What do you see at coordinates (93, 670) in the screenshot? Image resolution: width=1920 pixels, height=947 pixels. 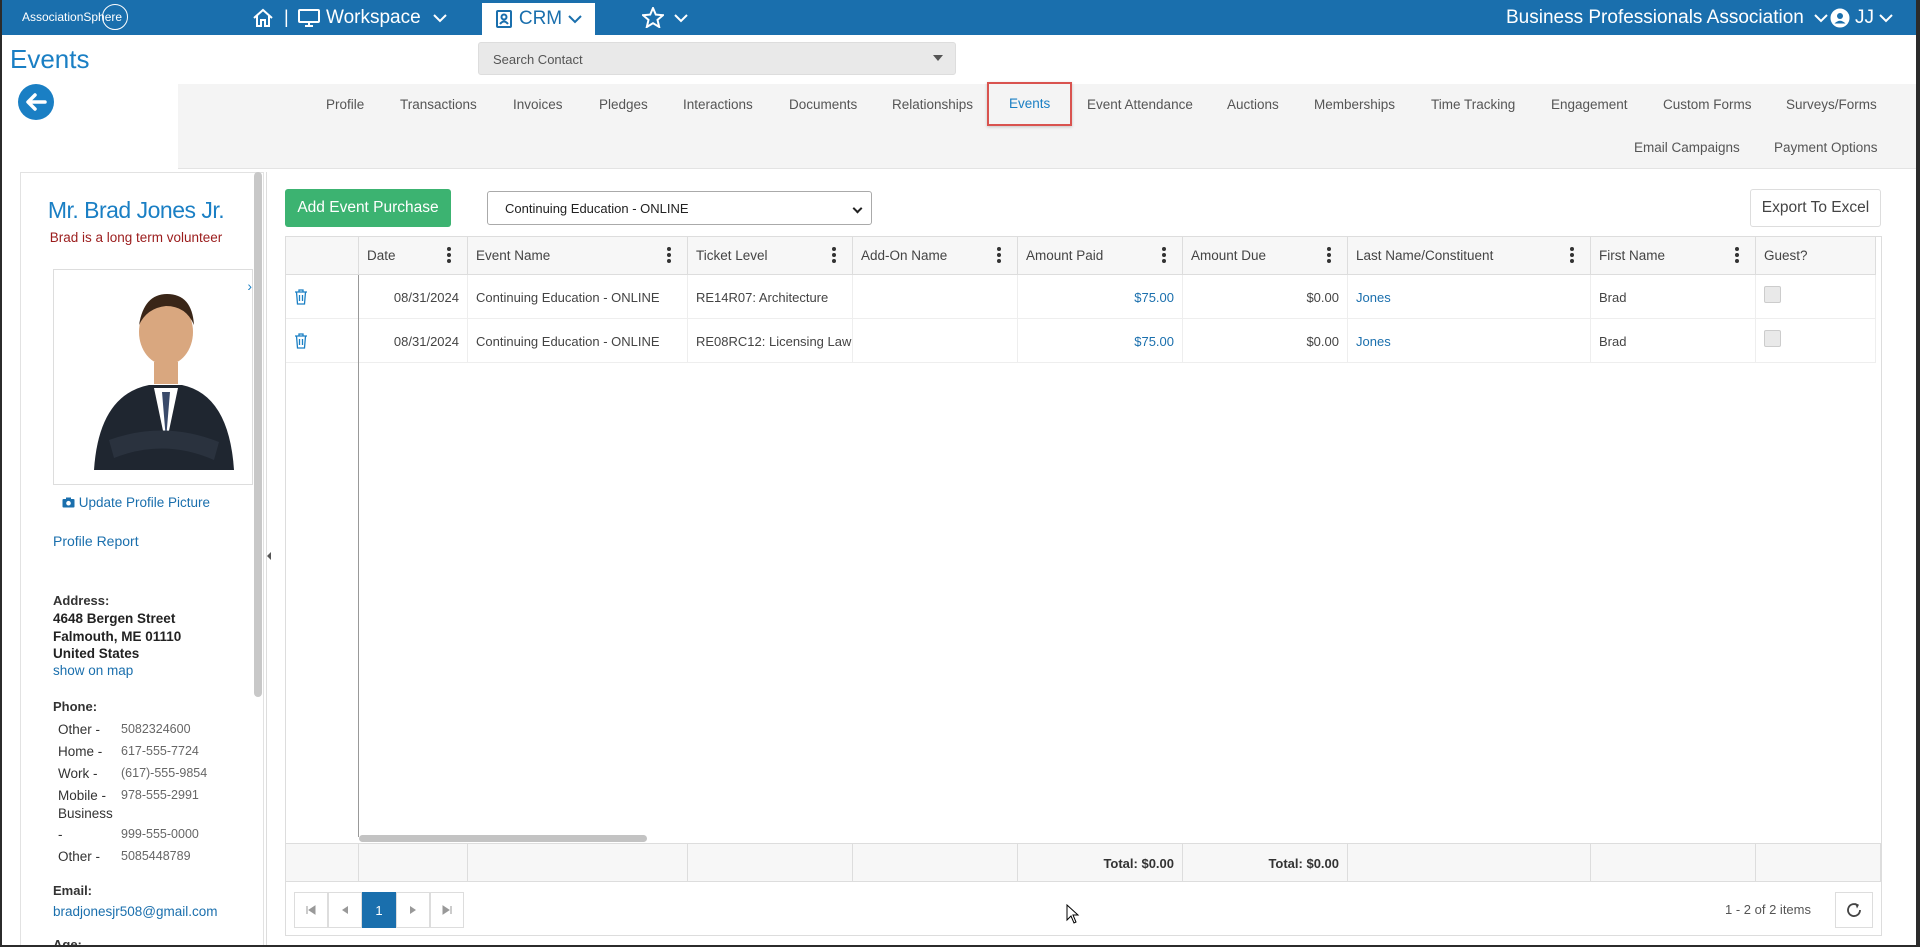 I see `show-on-map-link: show on map` at bounding box center [93, 670].